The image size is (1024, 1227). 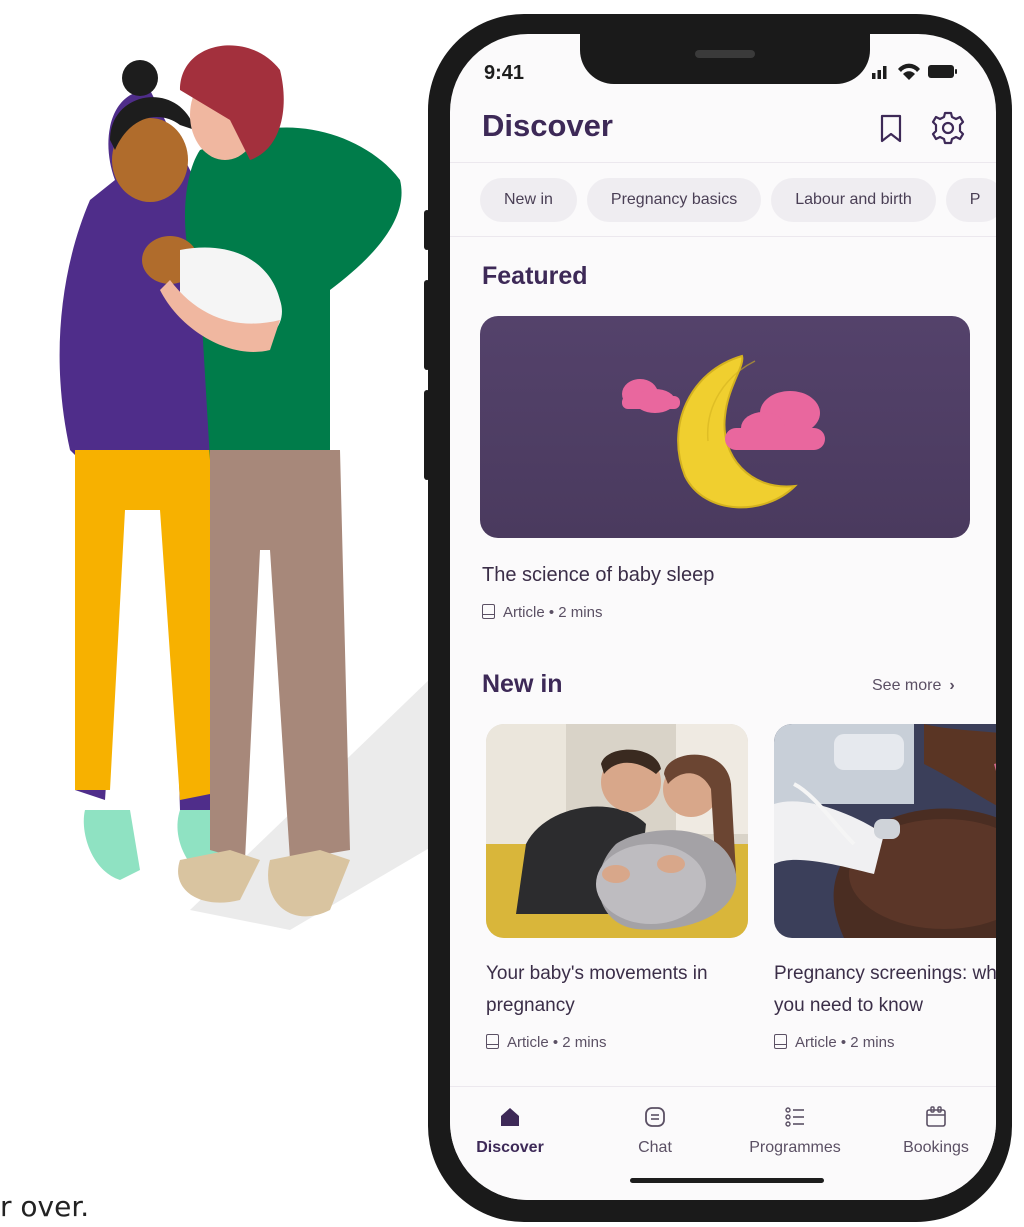 I want to click on tab-label: Discover, so click(x=510, y=1147).